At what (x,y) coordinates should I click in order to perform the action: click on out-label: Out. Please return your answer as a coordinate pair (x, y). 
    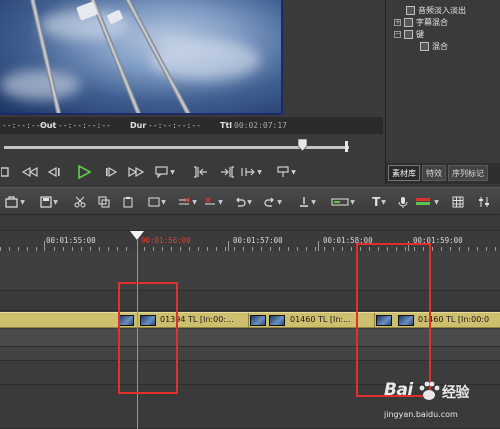
    Looking at the image, I should click on (48, 125).